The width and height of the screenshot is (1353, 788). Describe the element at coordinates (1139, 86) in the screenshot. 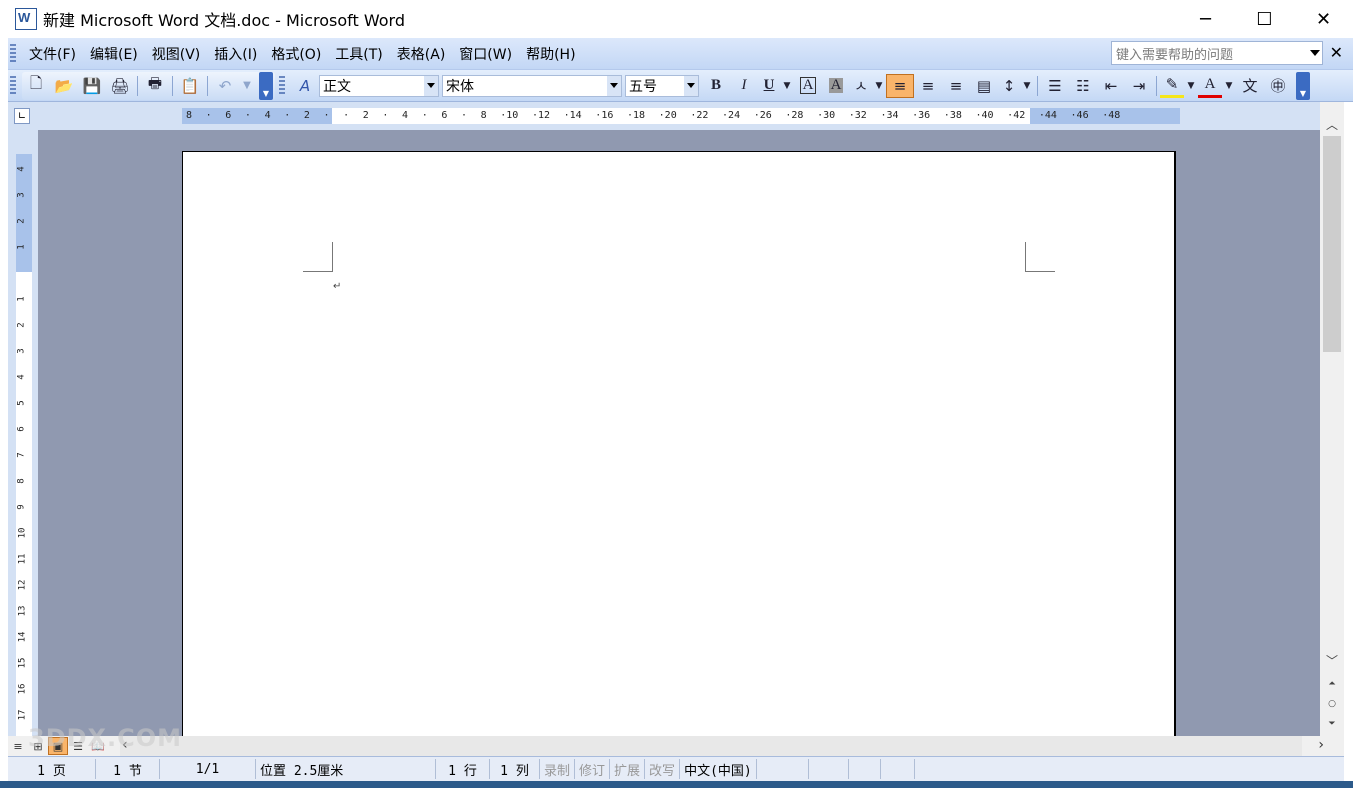

I see `increase-indent-icon: ⇥` at that location.